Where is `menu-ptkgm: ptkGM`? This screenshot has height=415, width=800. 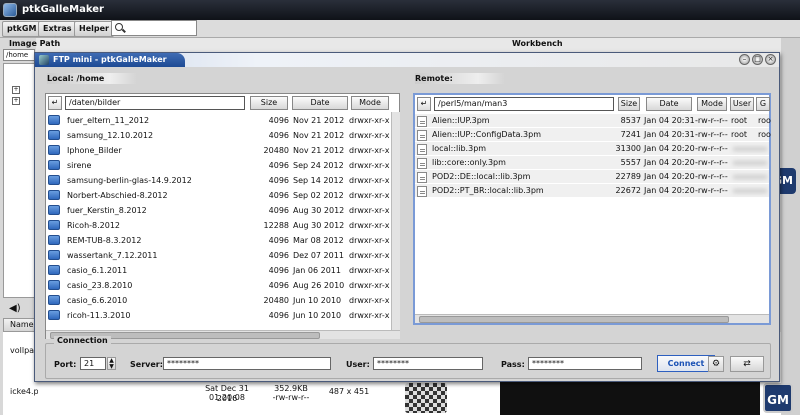
menu-ptkgm: ptkGM is located at coordinates (22, 29).